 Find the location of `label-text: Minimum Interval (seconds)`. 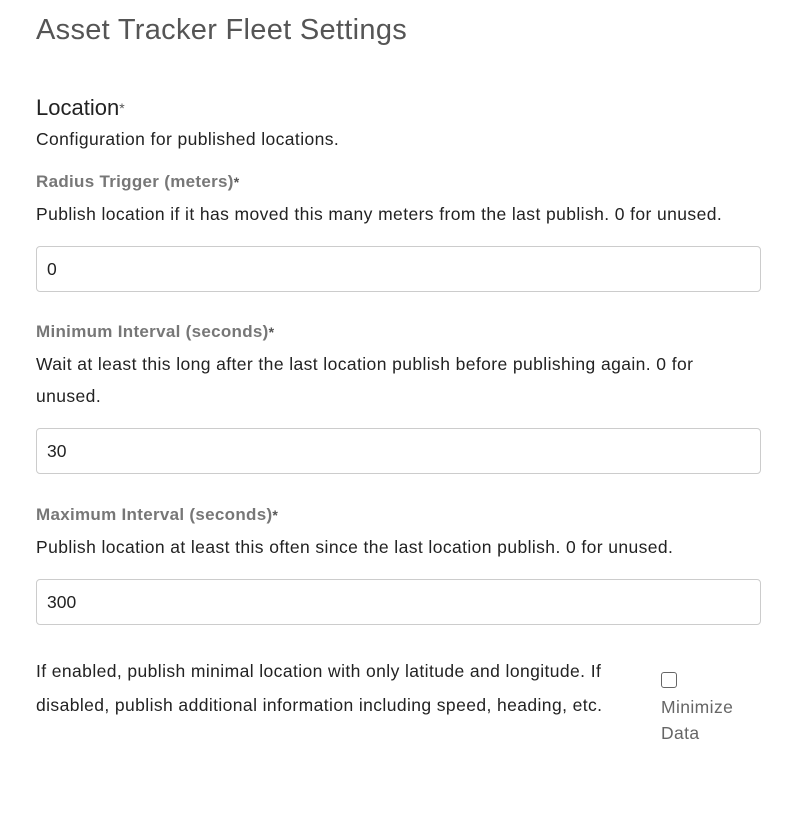

label-text: Minimum Interval (seconds) is located at coordinates (152, 331).